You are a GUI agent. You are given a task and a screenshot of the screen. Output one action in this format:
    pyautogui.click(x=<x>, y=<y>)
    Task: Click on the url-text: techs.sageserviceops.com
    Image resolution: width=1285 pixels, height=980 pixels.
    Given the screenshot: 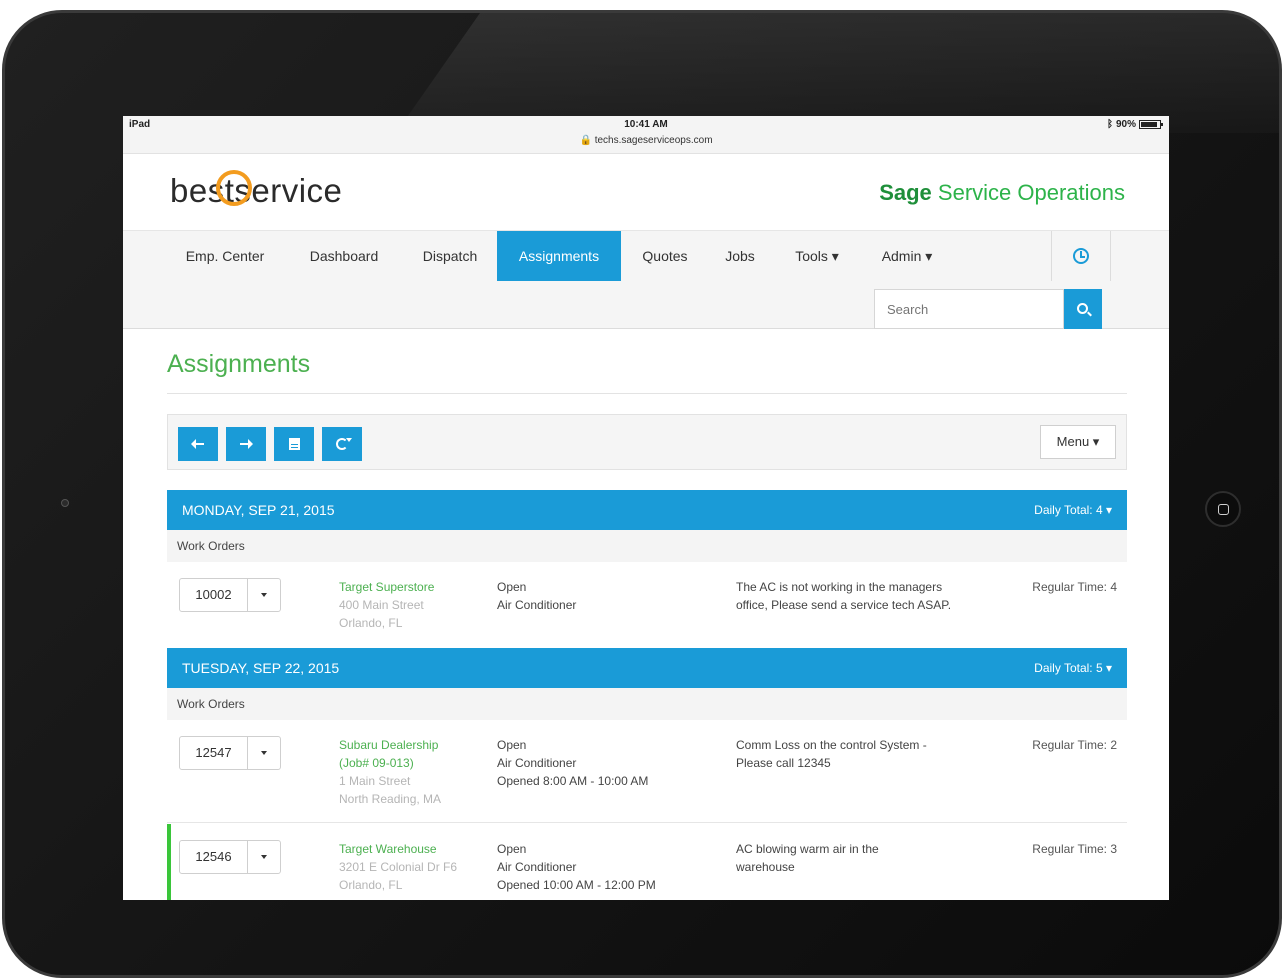 What is the action you would take?
    pyautogui.click(x=653, y=140)
    